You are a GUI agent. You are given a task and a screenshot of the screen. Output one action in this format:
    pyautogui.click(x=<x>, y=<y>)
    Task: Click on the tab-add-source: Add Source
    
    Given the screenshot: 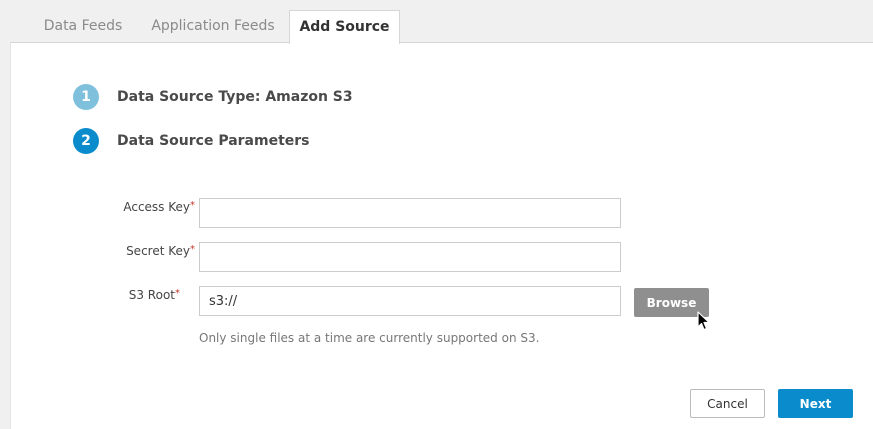 What is the action you would take?
    pyautogui.click(x=344, y=27)
    